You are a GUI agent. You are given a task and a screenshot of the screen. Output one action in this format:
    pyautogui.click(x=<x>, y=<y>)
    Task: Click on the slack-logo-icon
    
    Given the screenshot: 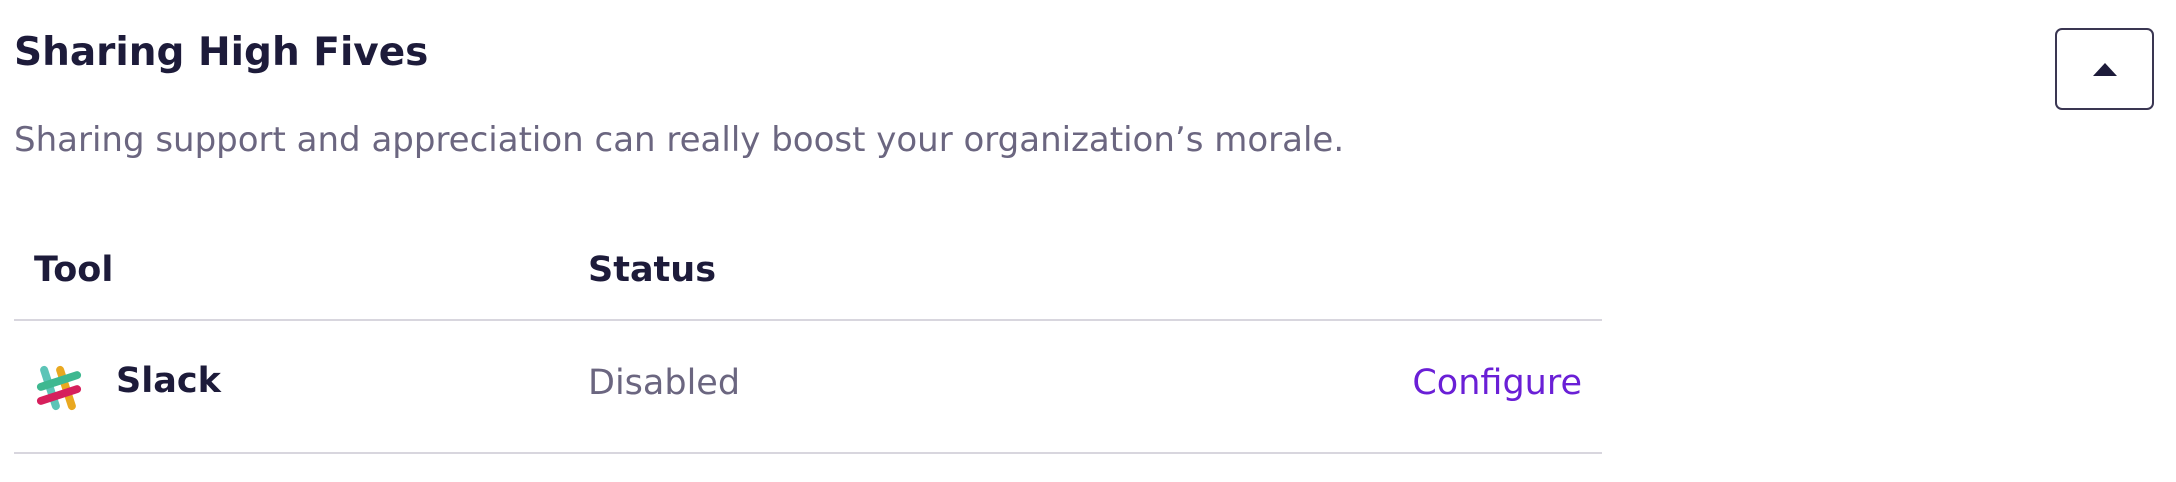 What is the action you would take?
    pyautogui.click(x=59, y=388)
    